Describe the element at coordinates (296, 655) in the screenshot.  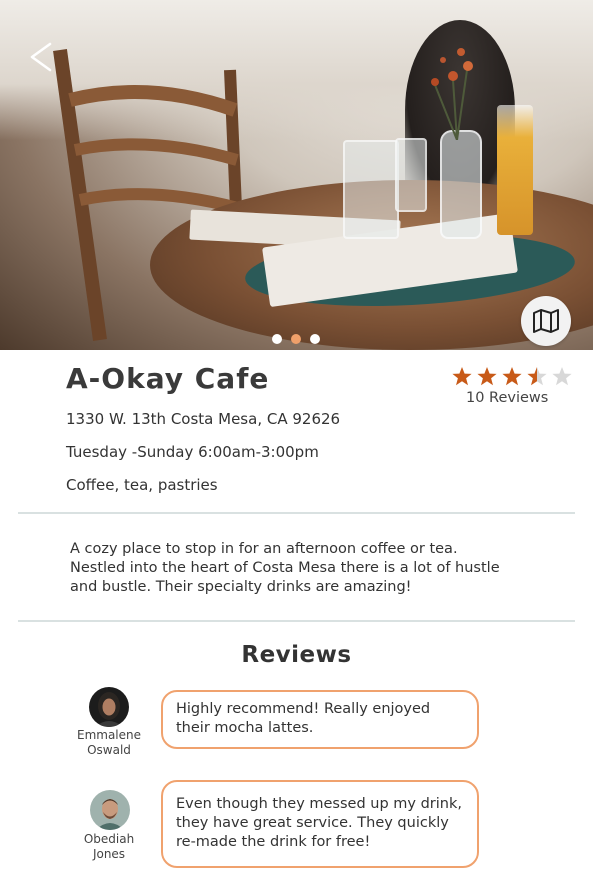
I see `reviews-heading: Reviews` at that location.